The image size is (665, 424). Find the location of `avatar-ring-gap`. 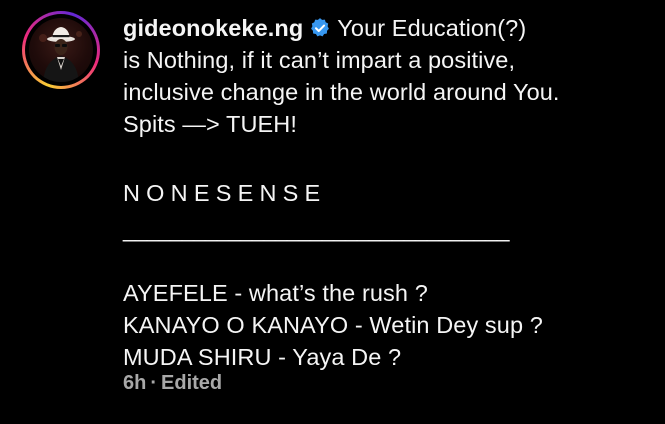

avatar-ring-gap is located at coordinates (61, 50).